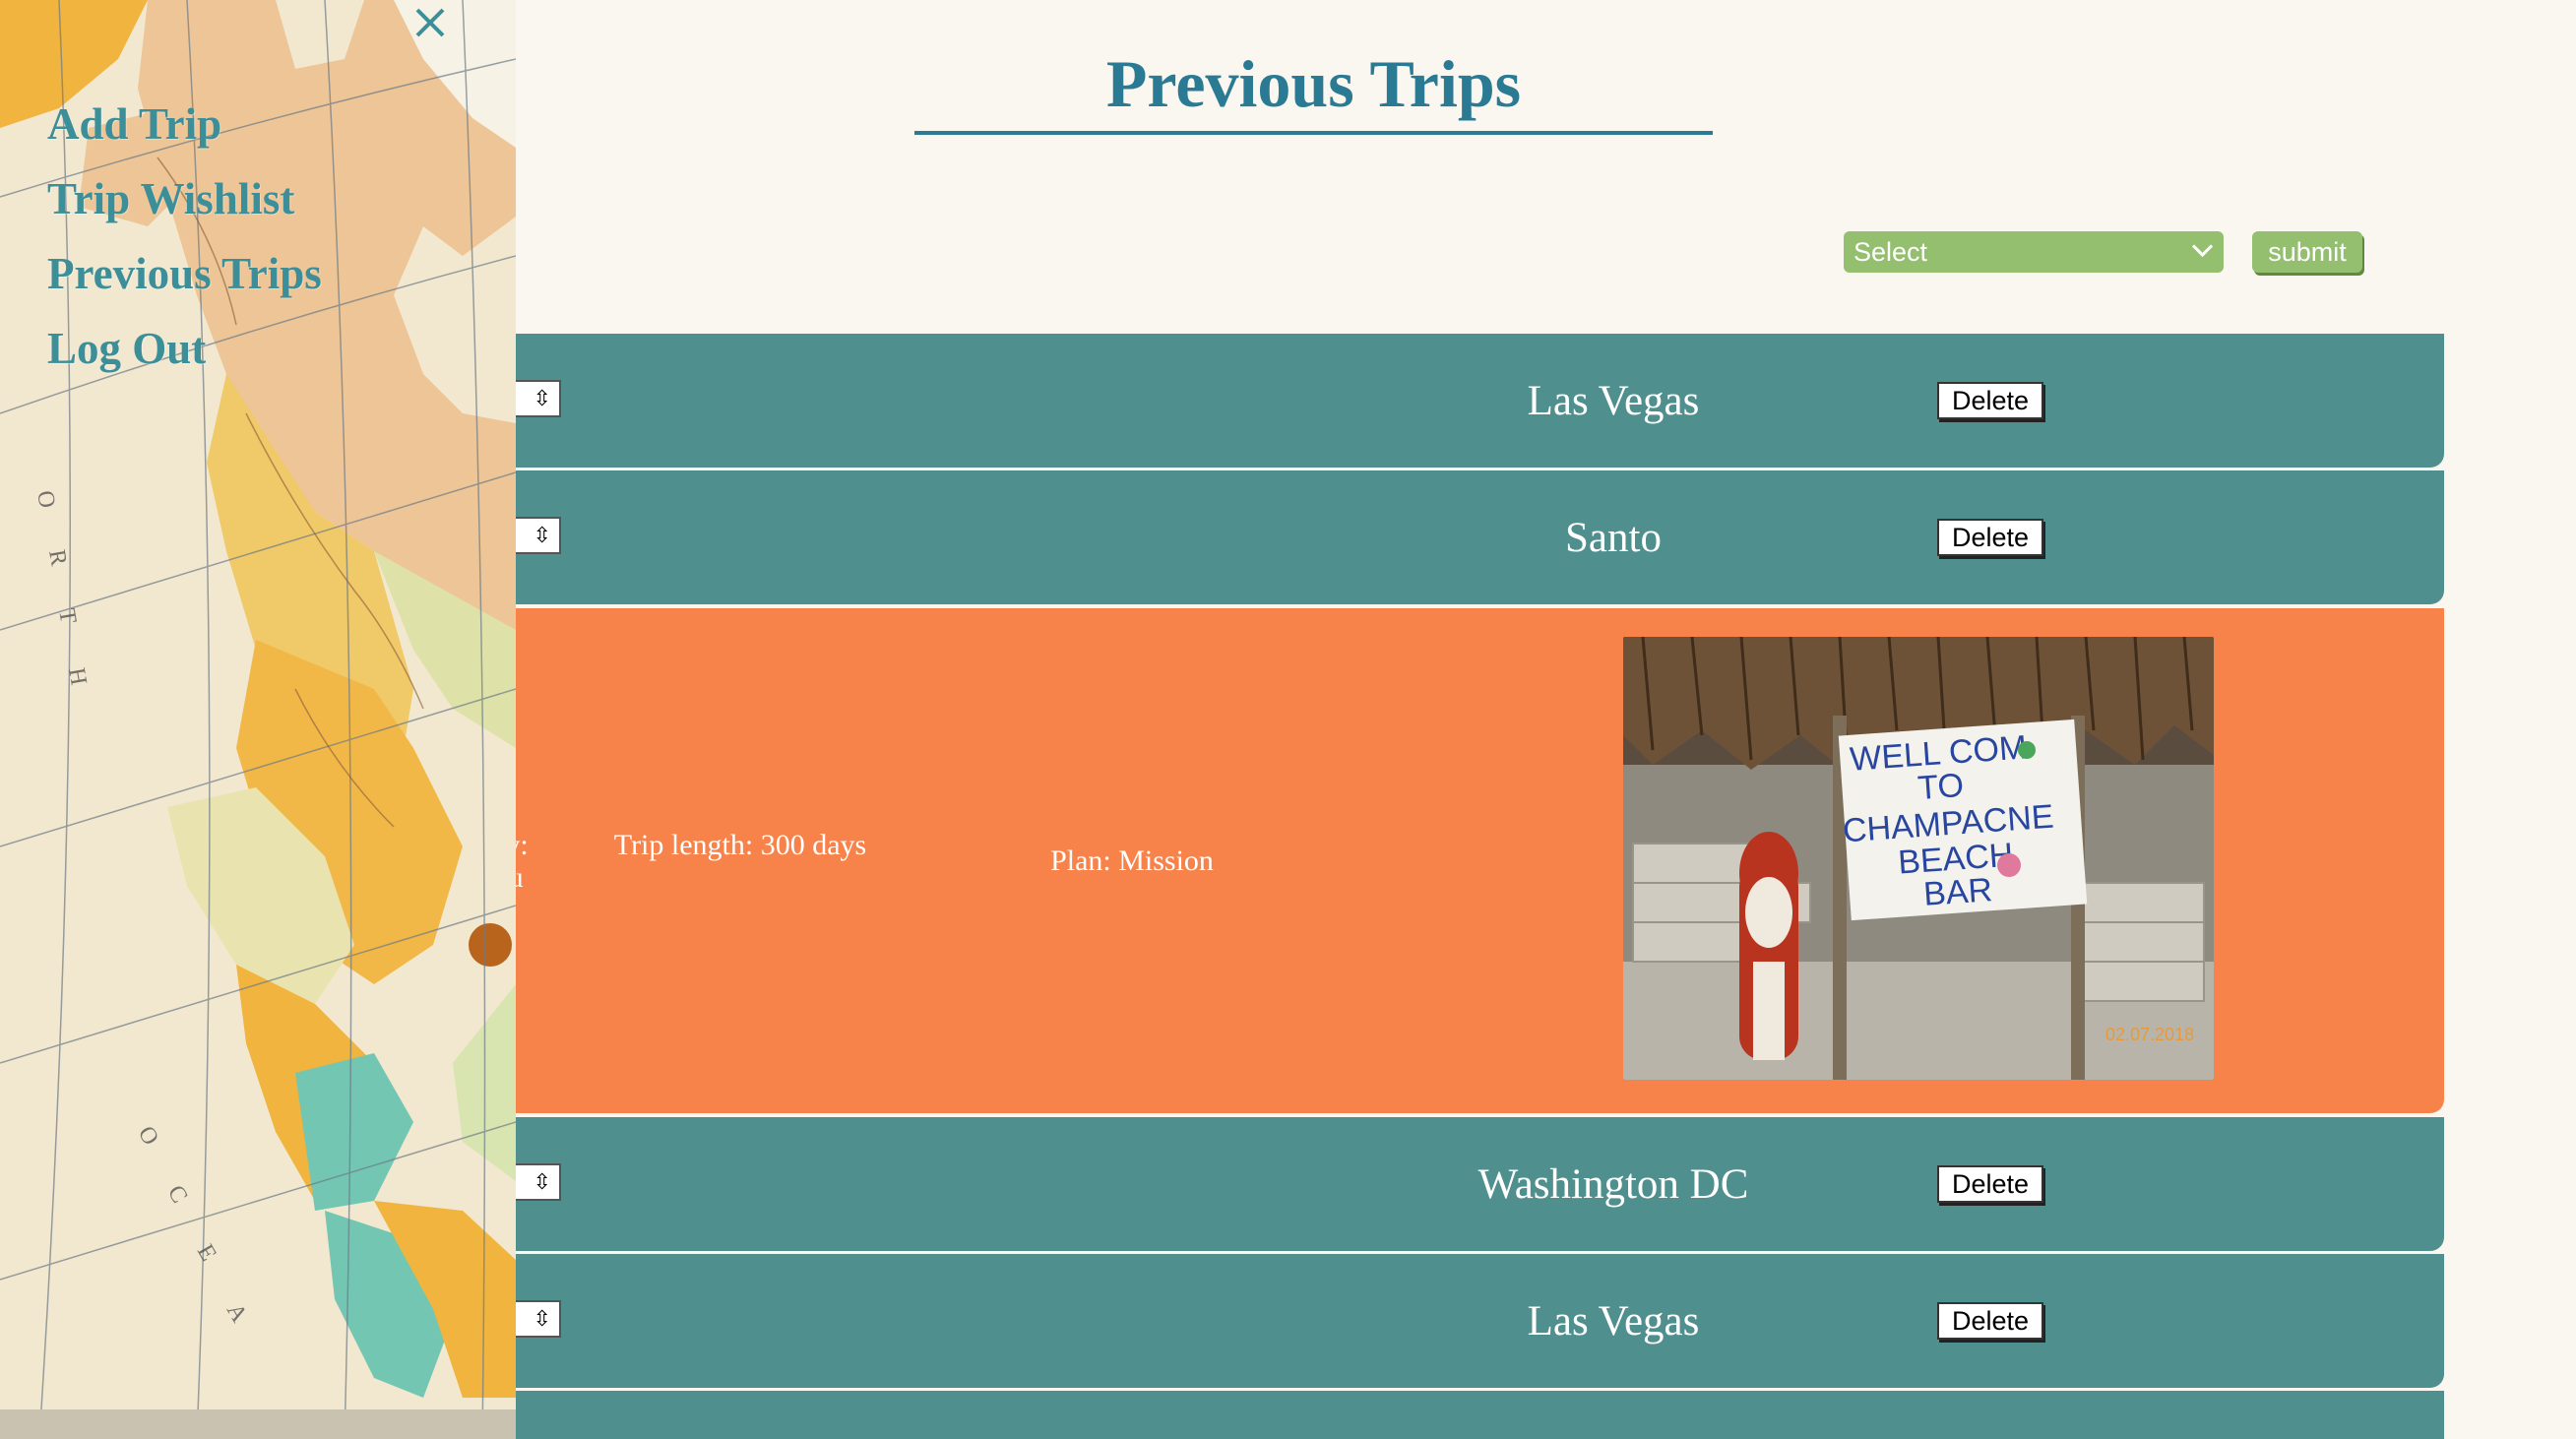  Describe the element at coordinates (1957, 892) in the screenshot. I see `photo-sign-line: BAR` at that location.